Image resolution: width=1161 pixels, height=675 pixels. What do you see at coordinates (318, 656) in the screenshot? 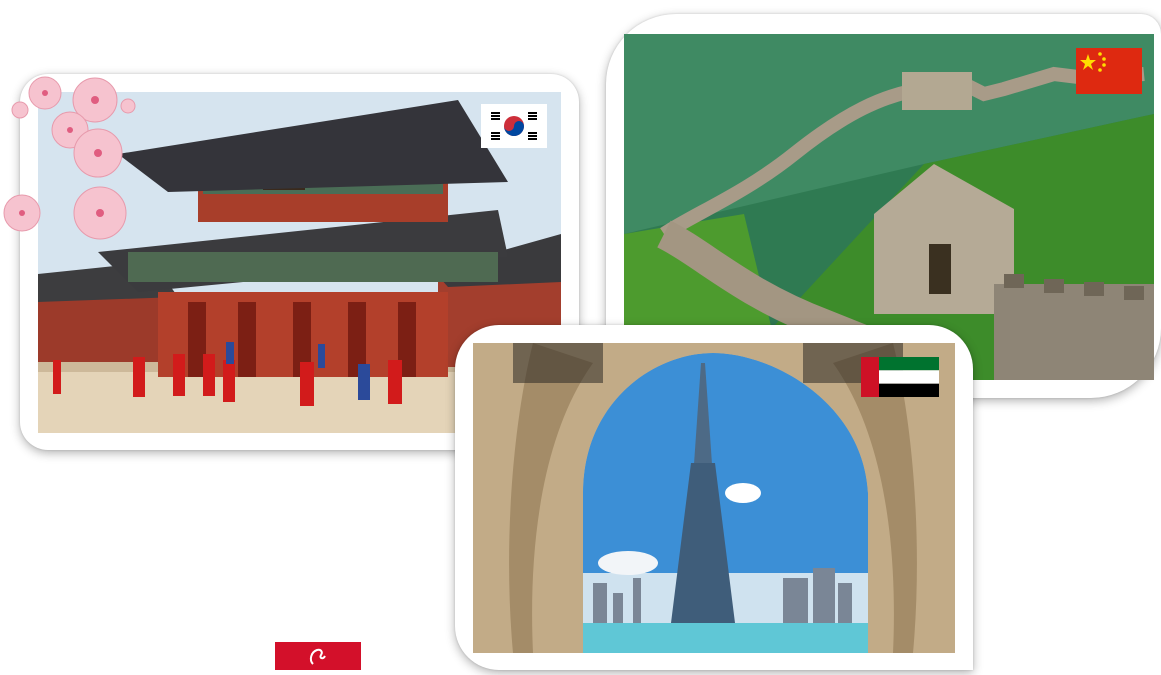
I see `brand-logo-icon` at bounding box center [318, 656].